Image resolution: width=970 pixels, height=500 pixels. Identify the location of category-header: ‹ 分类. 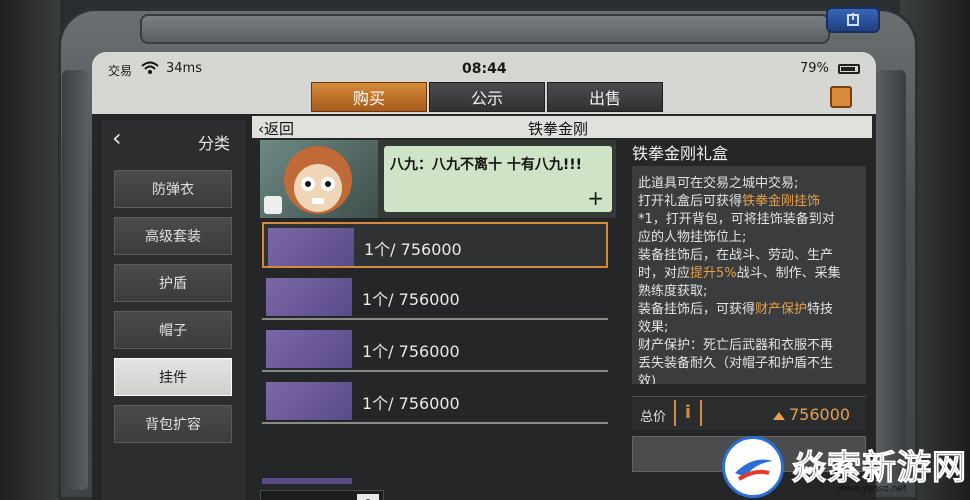
(174, 140).